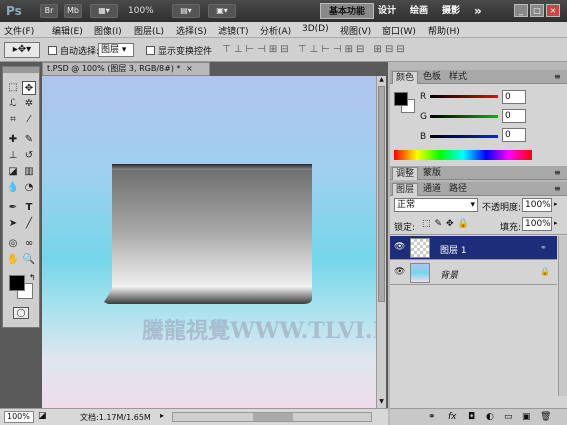 The height and width of the screenshot is (425, 567). Describe the element at coordinates (108, 30) in the screenshot. I see `menu-image: 图像(I)` at that location.